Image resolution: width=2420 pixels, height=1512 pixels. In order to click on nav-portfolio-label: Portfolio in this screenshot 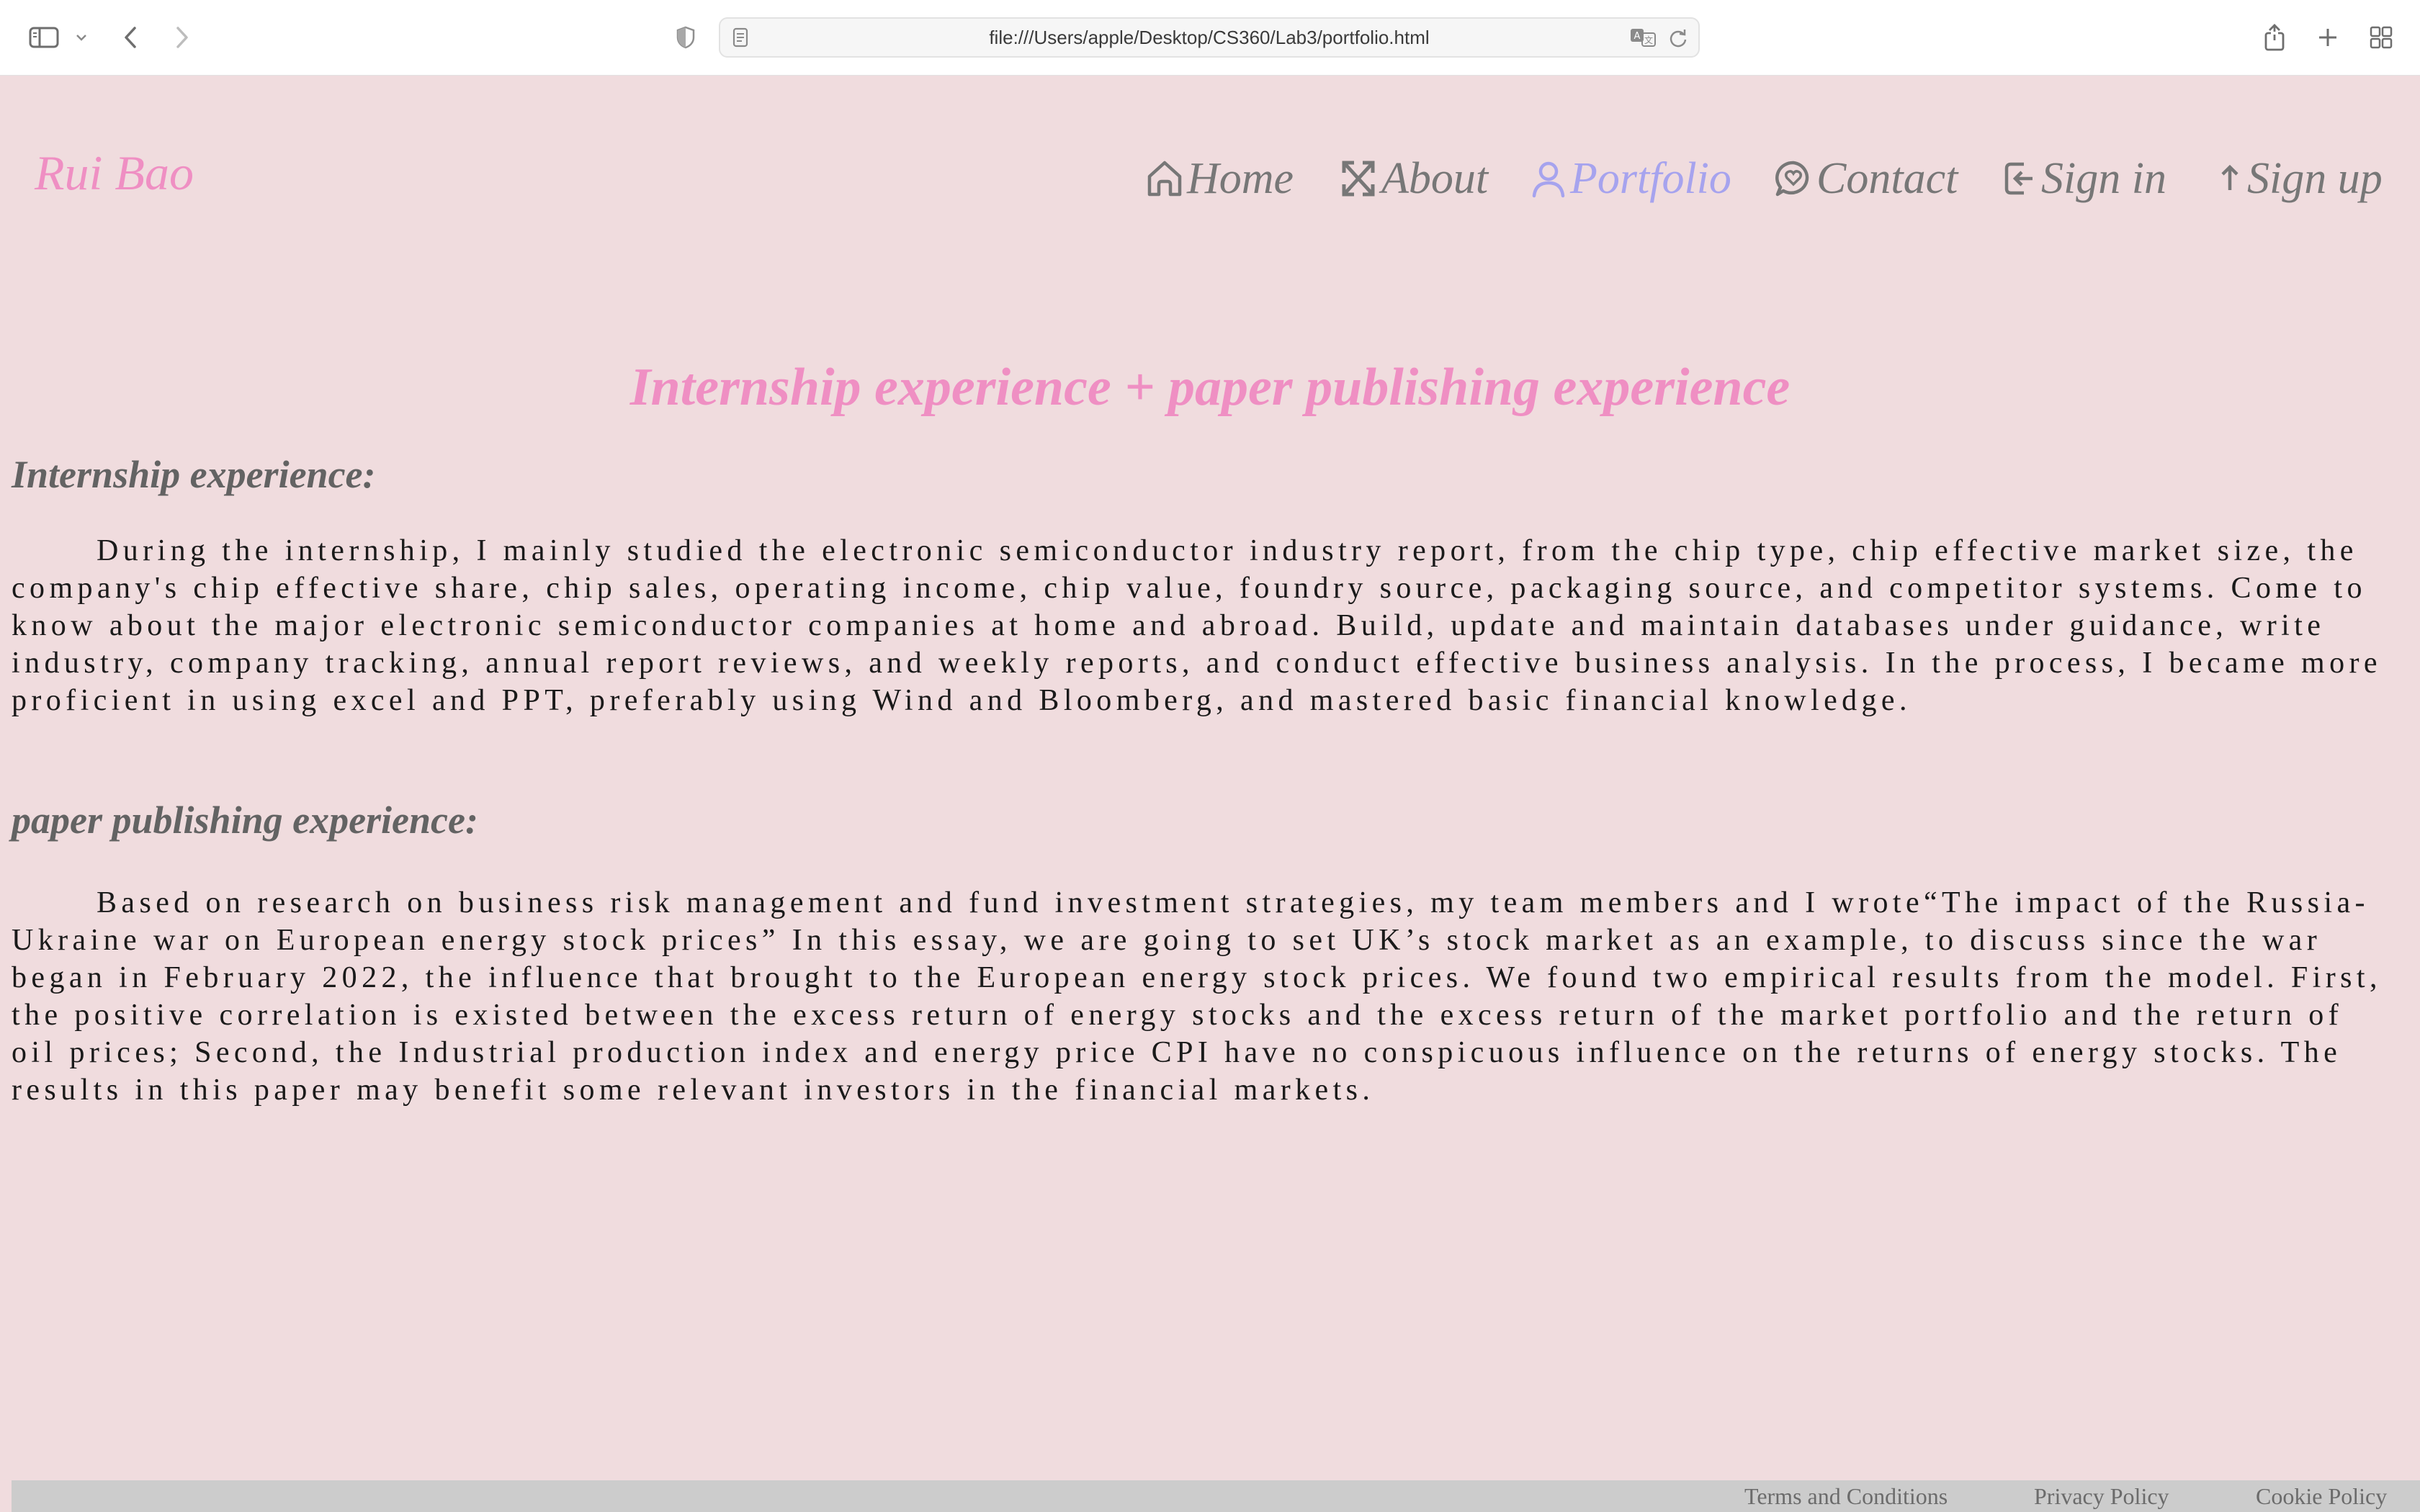, I will do `click(1650, 178)`.